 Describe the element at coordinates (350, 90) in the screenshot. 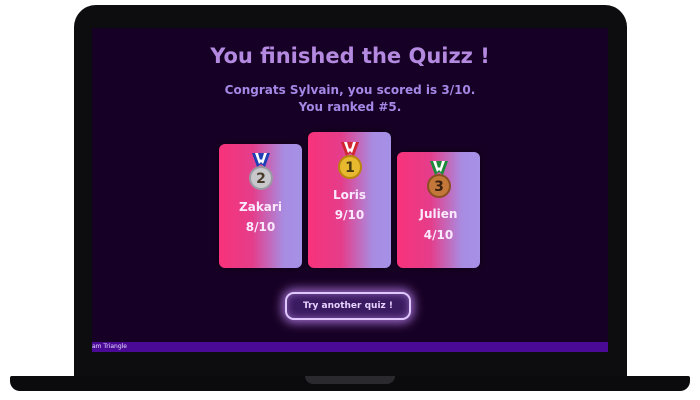

I see `score-text: Congrats Sylvain, you scored is 3/10.` at that location.